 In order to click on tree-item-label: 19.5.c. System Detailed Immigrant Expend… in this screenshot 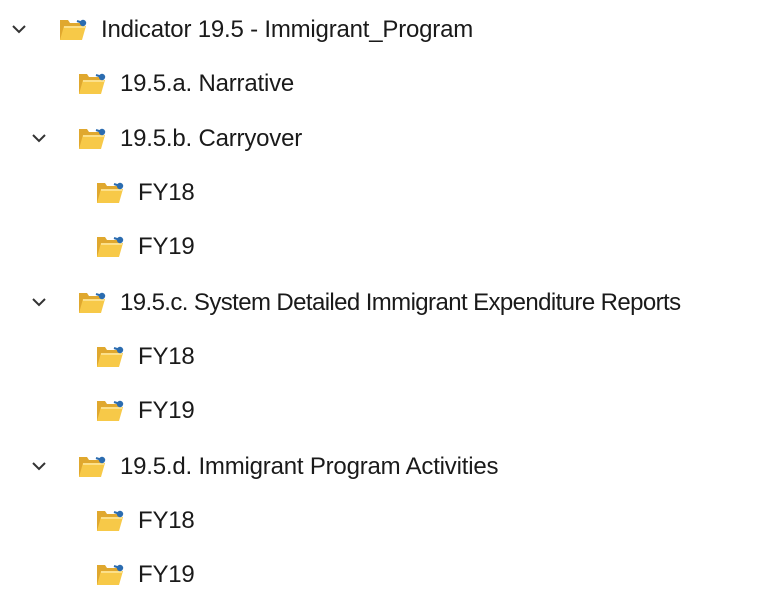, I will do `click(400, 302)`.